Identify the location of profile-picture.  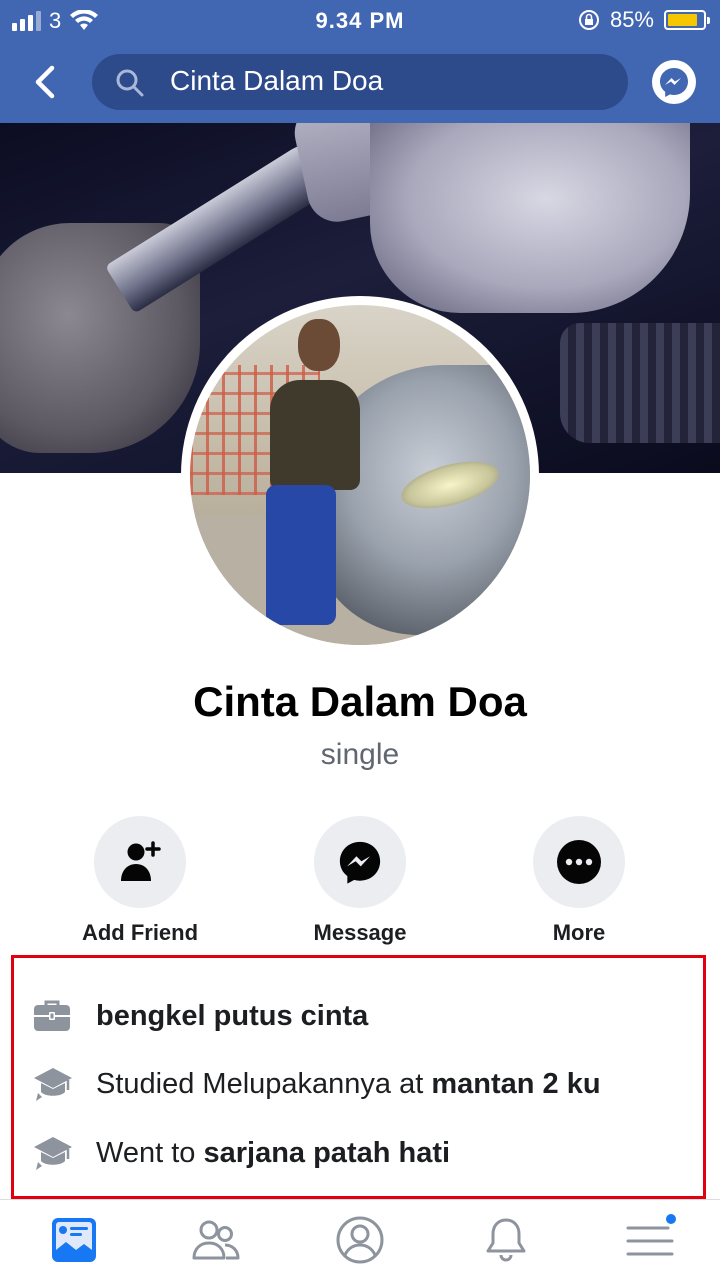
(360, 475).